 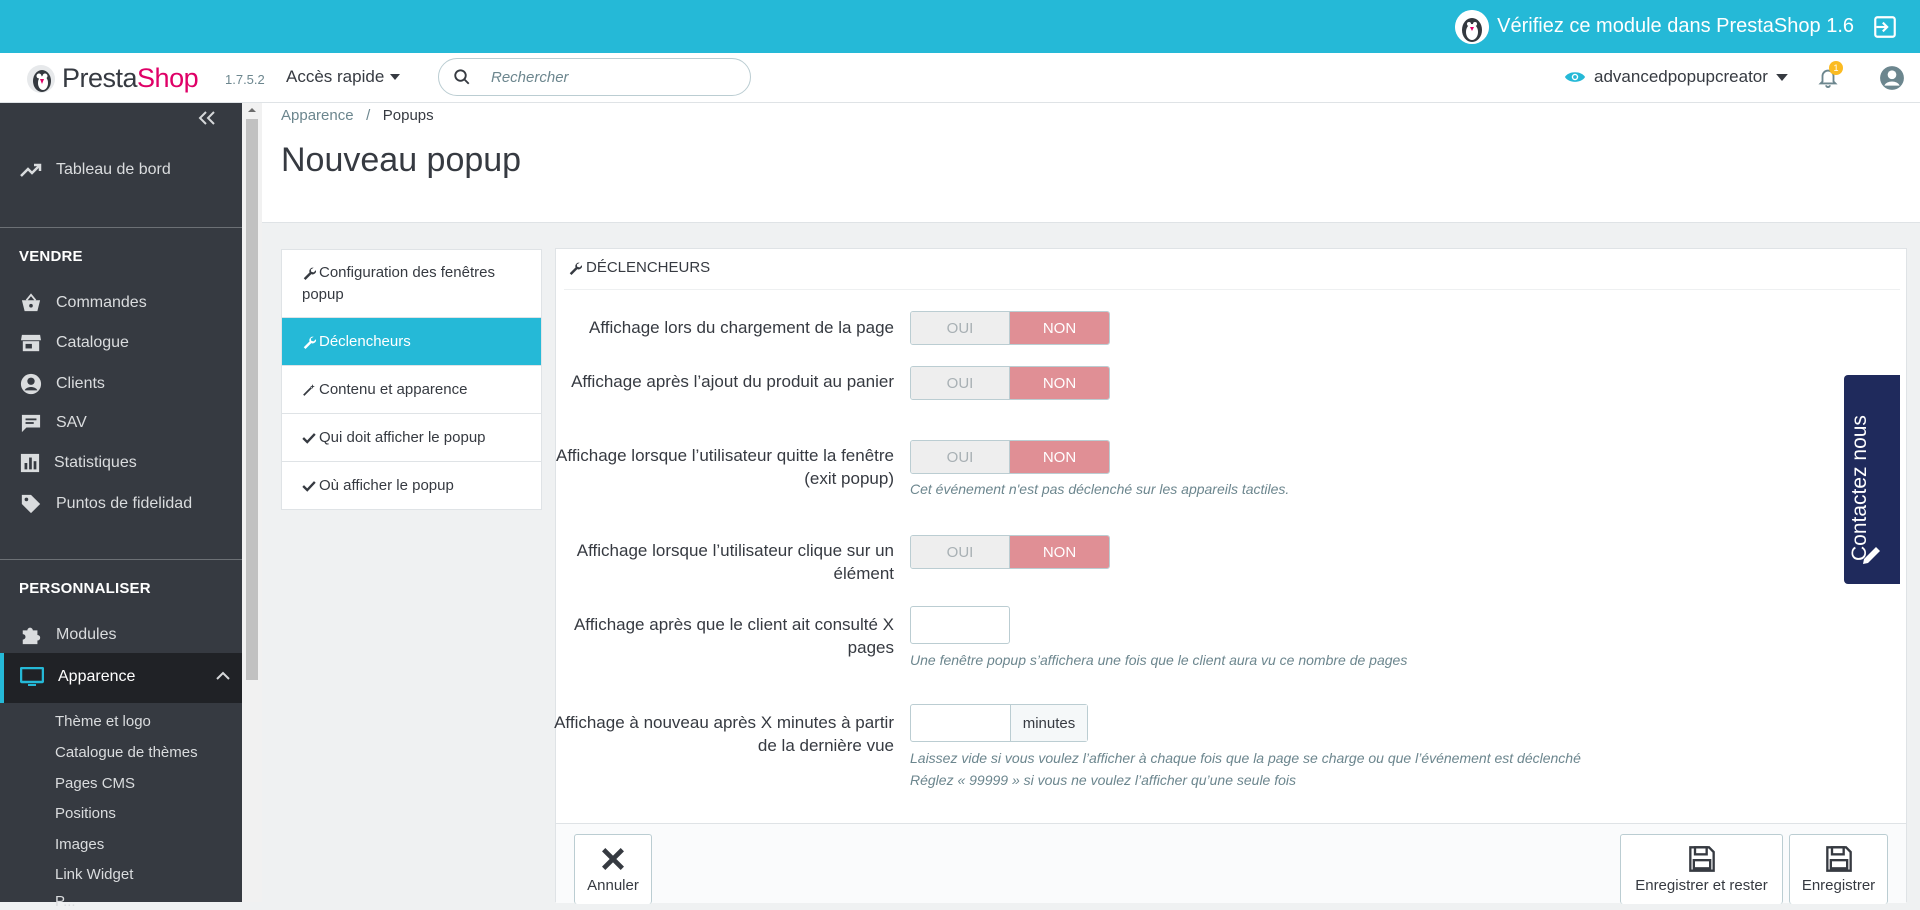 I want to click on breadcrumb: Apparence / Popups, so click(x=357, y=115).